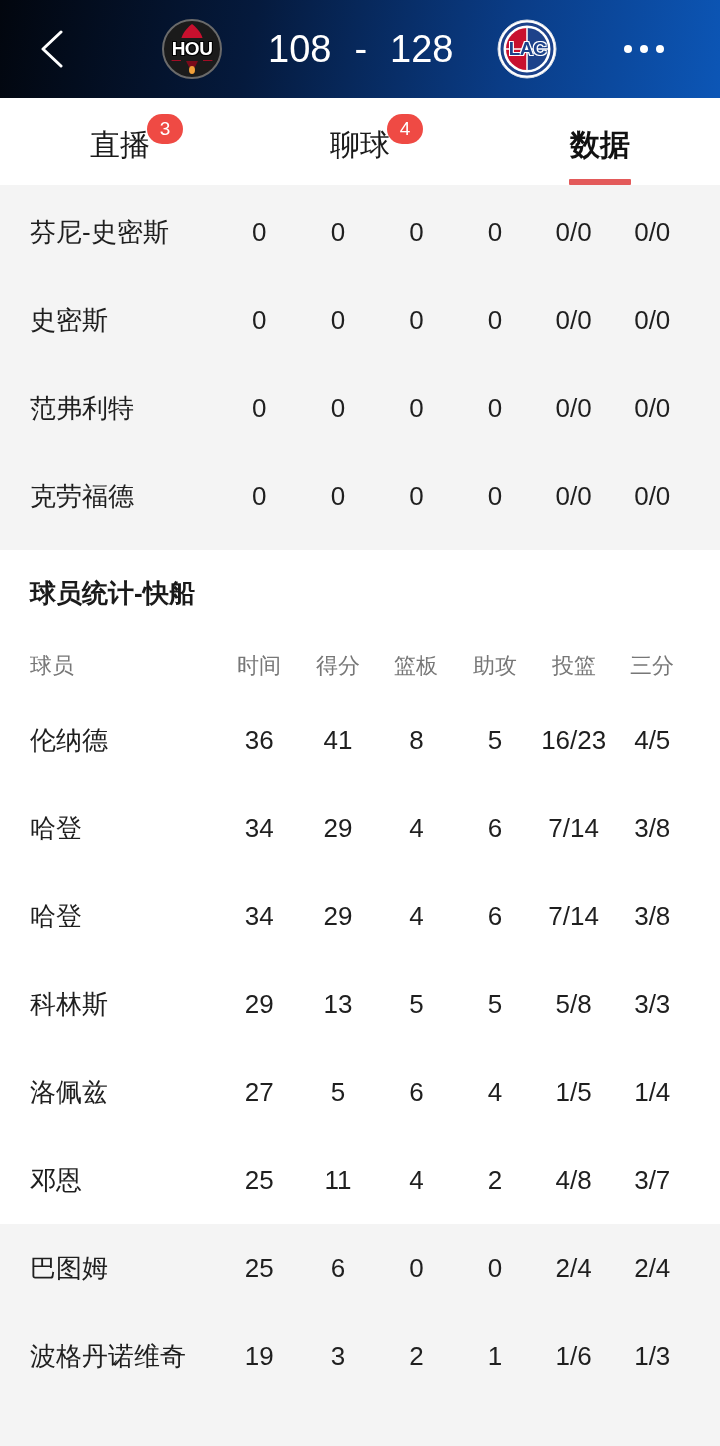  I want to click on player-name: 波格丹诺维奇, so click(108, 1356).